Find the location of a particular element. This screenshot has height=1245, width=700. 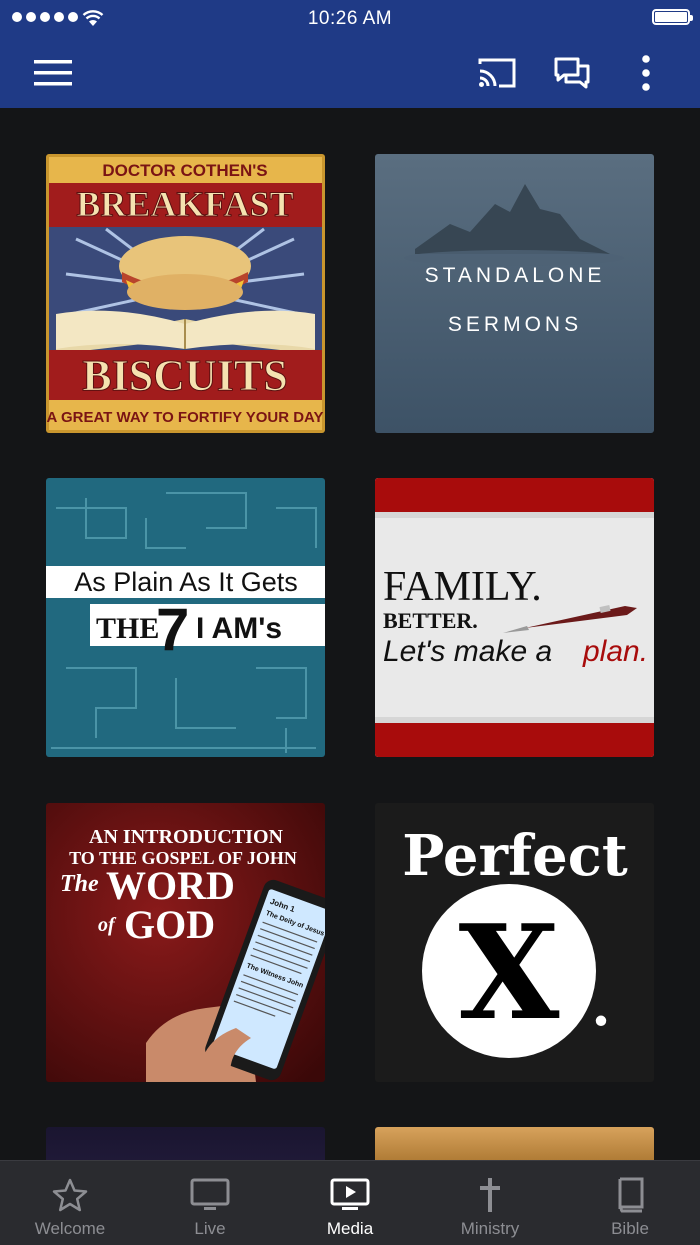

more-vertical-icon is located at coordinates (646, 73).